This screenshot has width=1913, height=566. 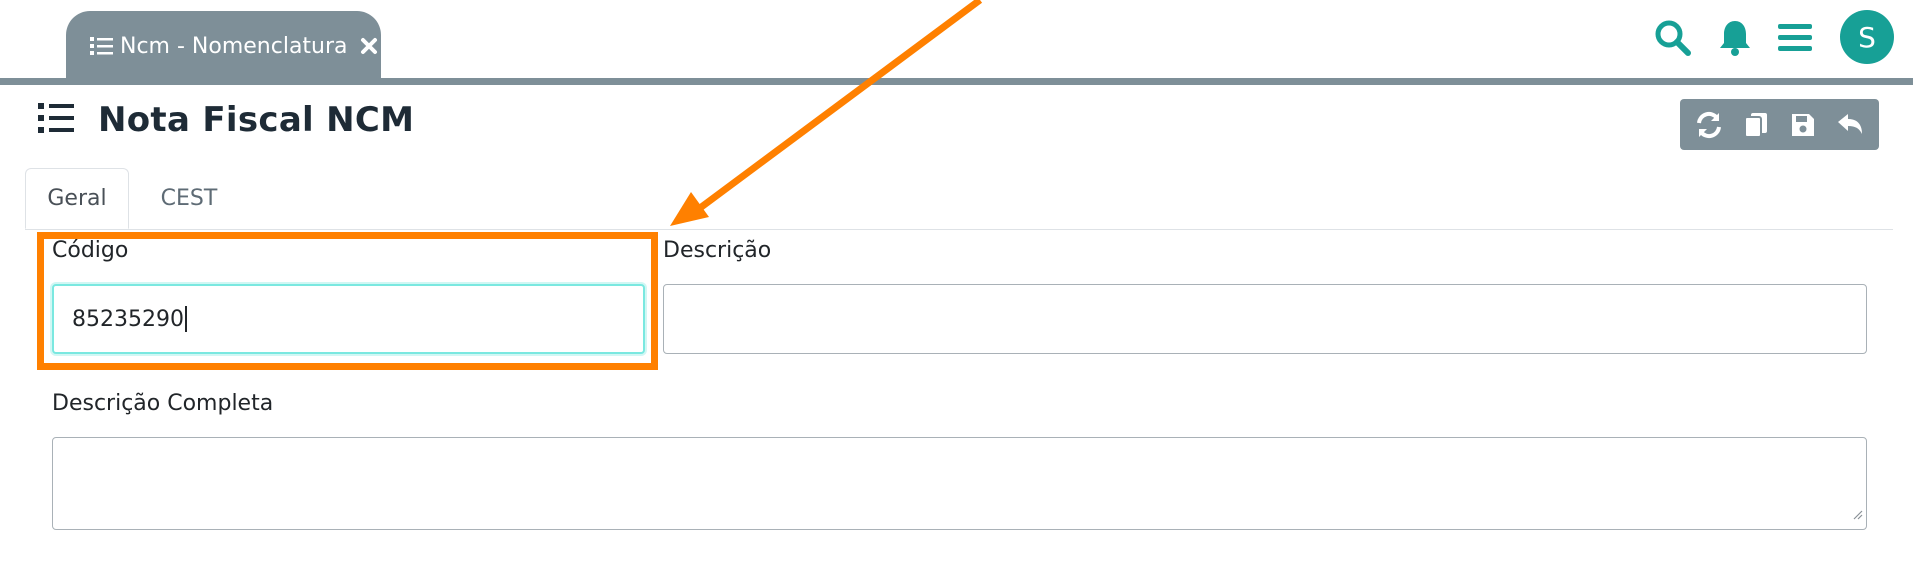 I want to click on refresh-icon, so click(x=1709, y=124).